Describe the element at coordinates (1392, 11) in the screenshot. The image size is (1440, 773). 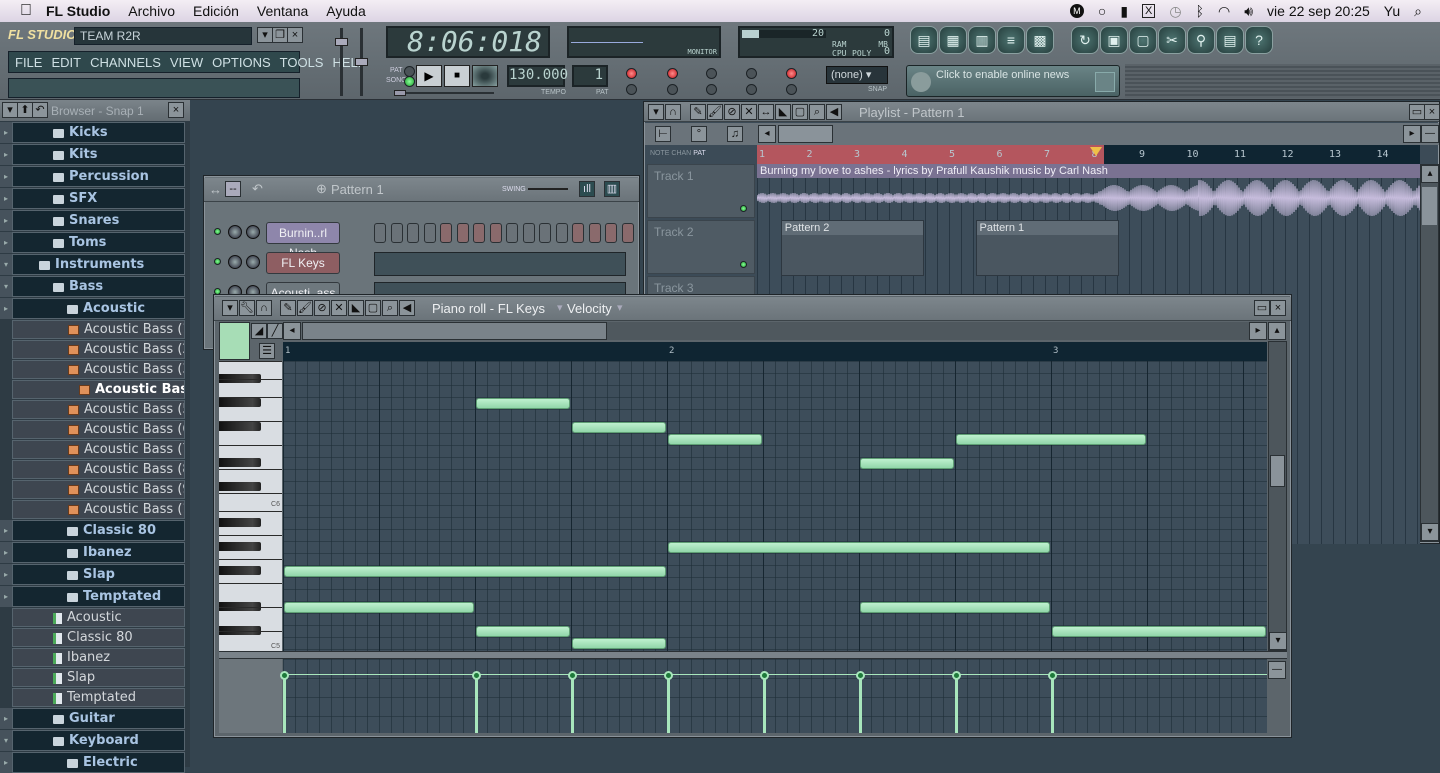
I see `user-name: Yu` at that location.